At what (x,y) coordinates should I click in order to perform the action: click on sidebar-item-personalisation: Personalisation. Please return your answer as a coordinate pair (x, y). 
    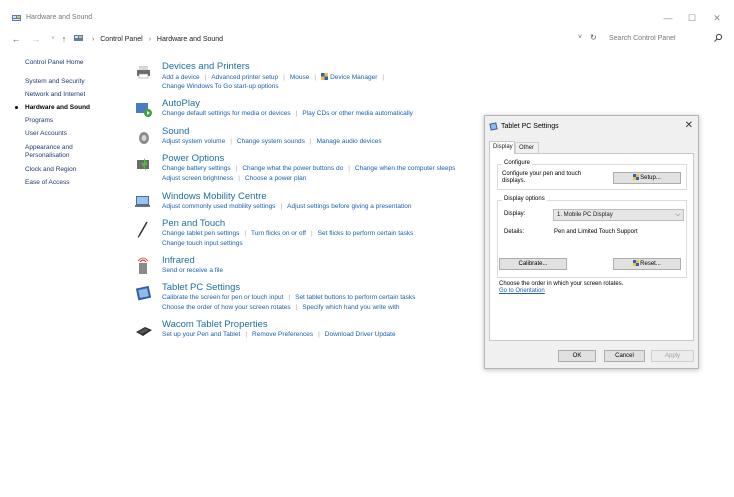
    Looking at the image, I should click on (47, 156).